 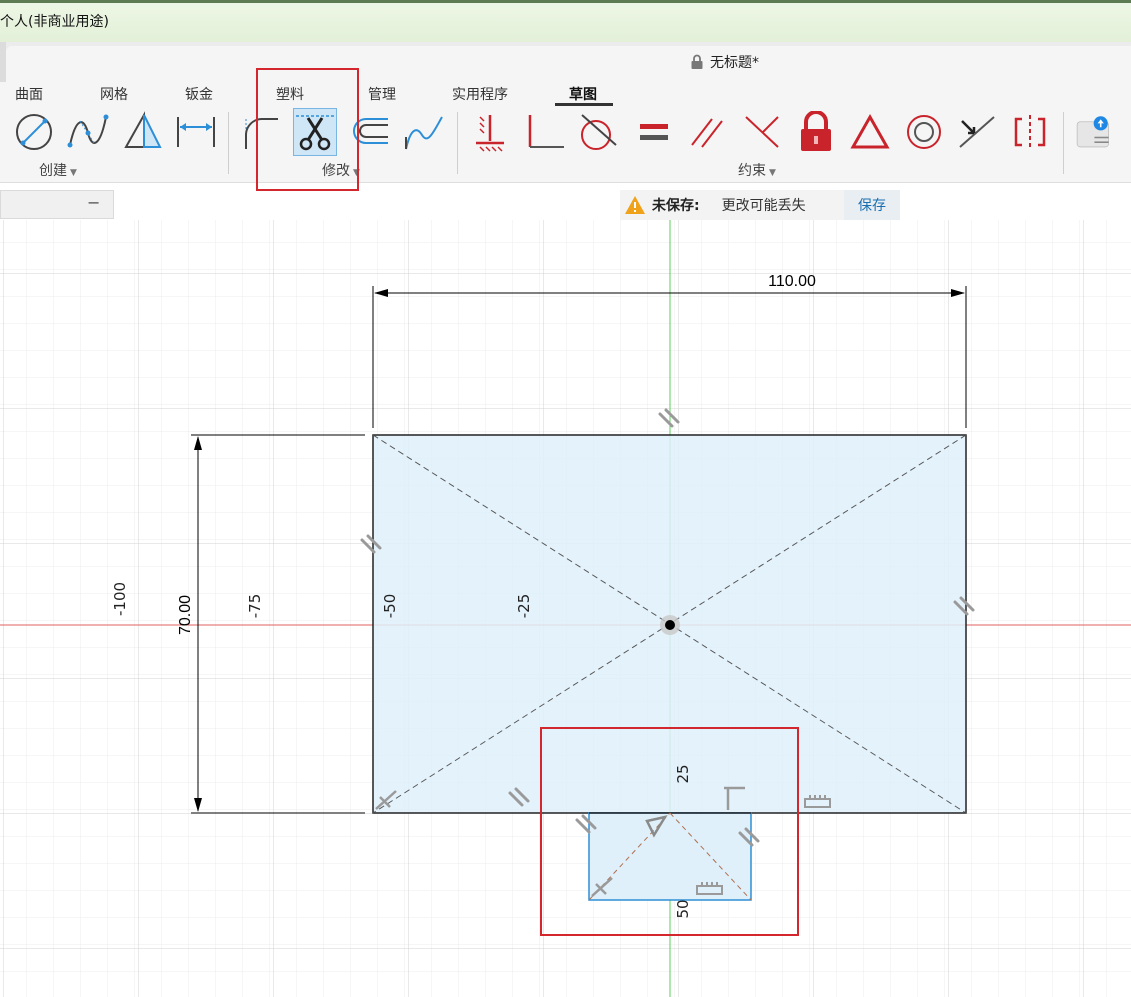 I want to click on concentric-icon, so click(x=924, y=132).